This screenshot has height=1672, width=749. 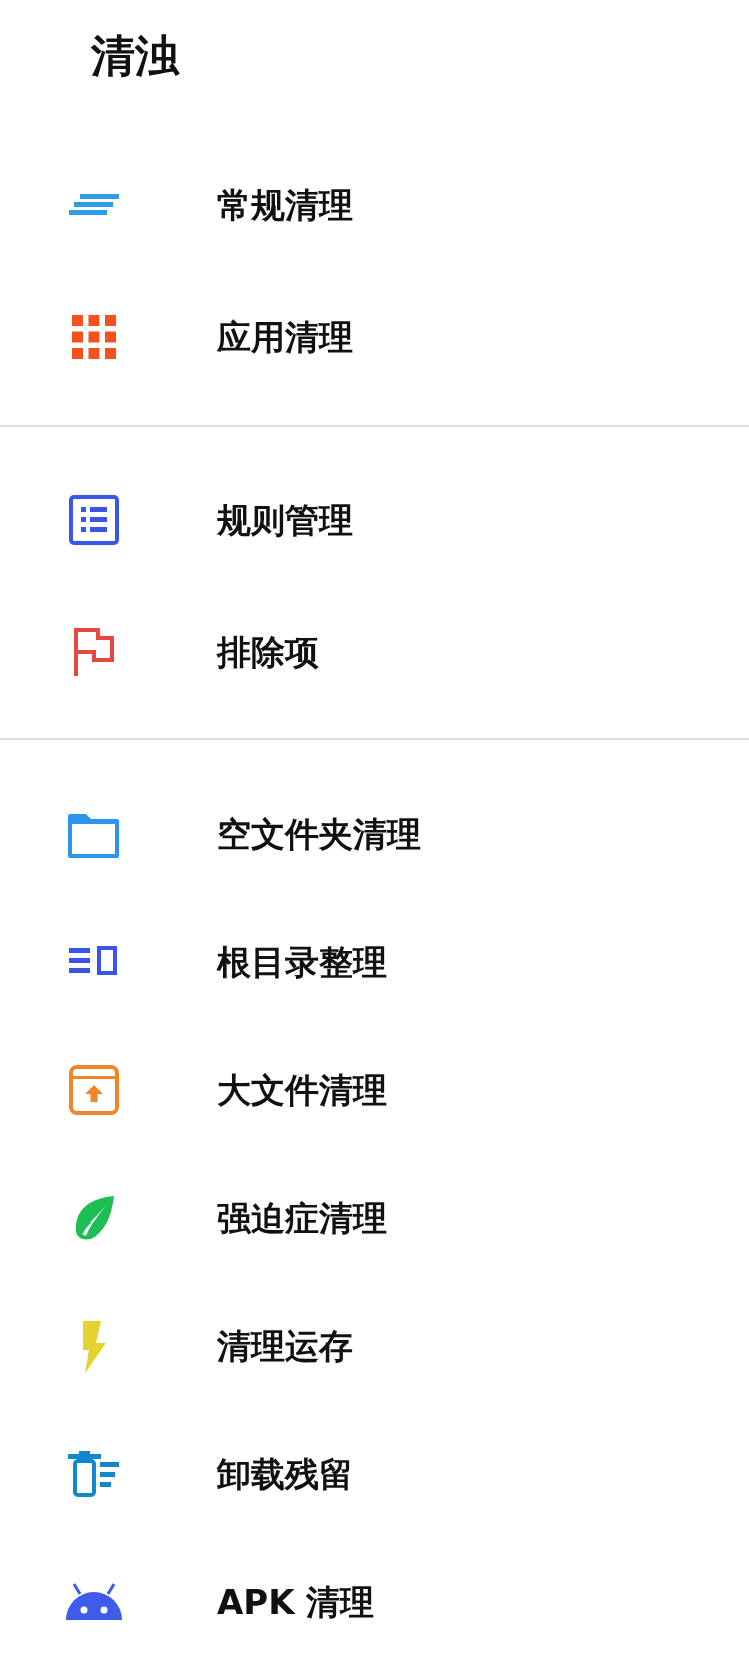 I want to click on menu-label: 大文件清理, so click(x=302, y=1090).